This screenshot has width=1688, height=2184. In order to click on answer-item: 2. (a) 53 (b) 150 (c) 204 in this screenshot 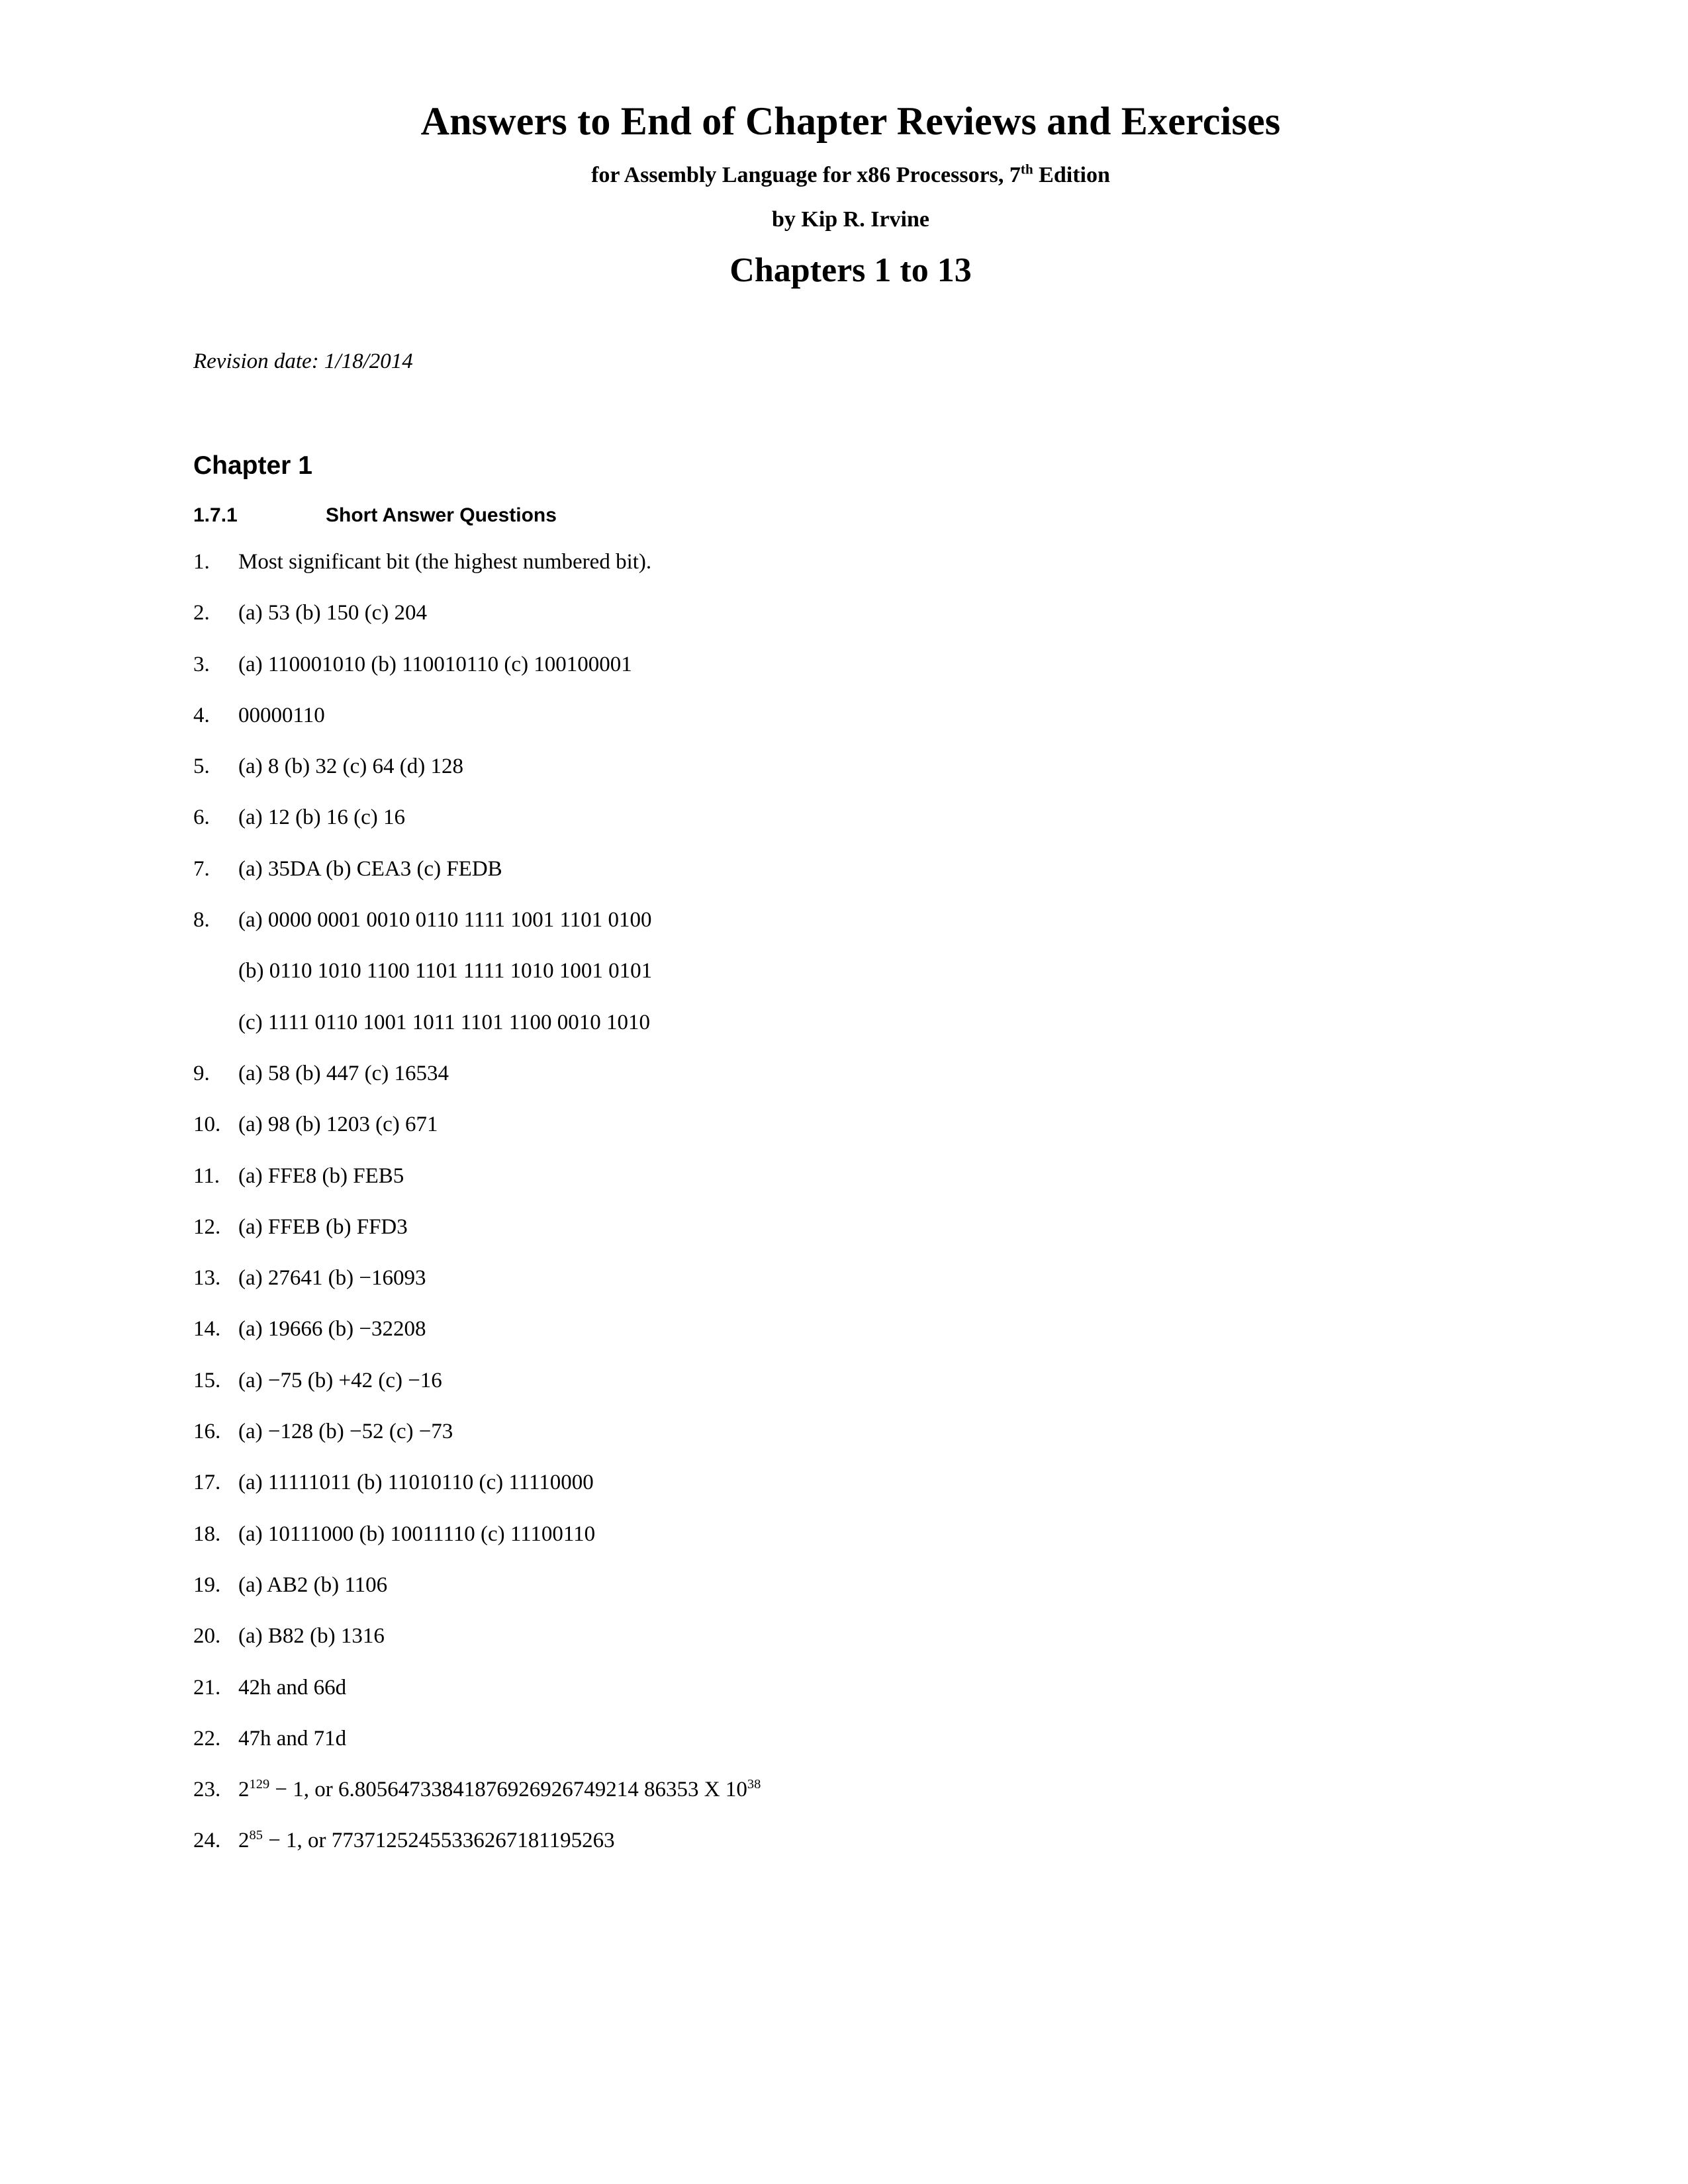, I will do `click(855, 627)`.